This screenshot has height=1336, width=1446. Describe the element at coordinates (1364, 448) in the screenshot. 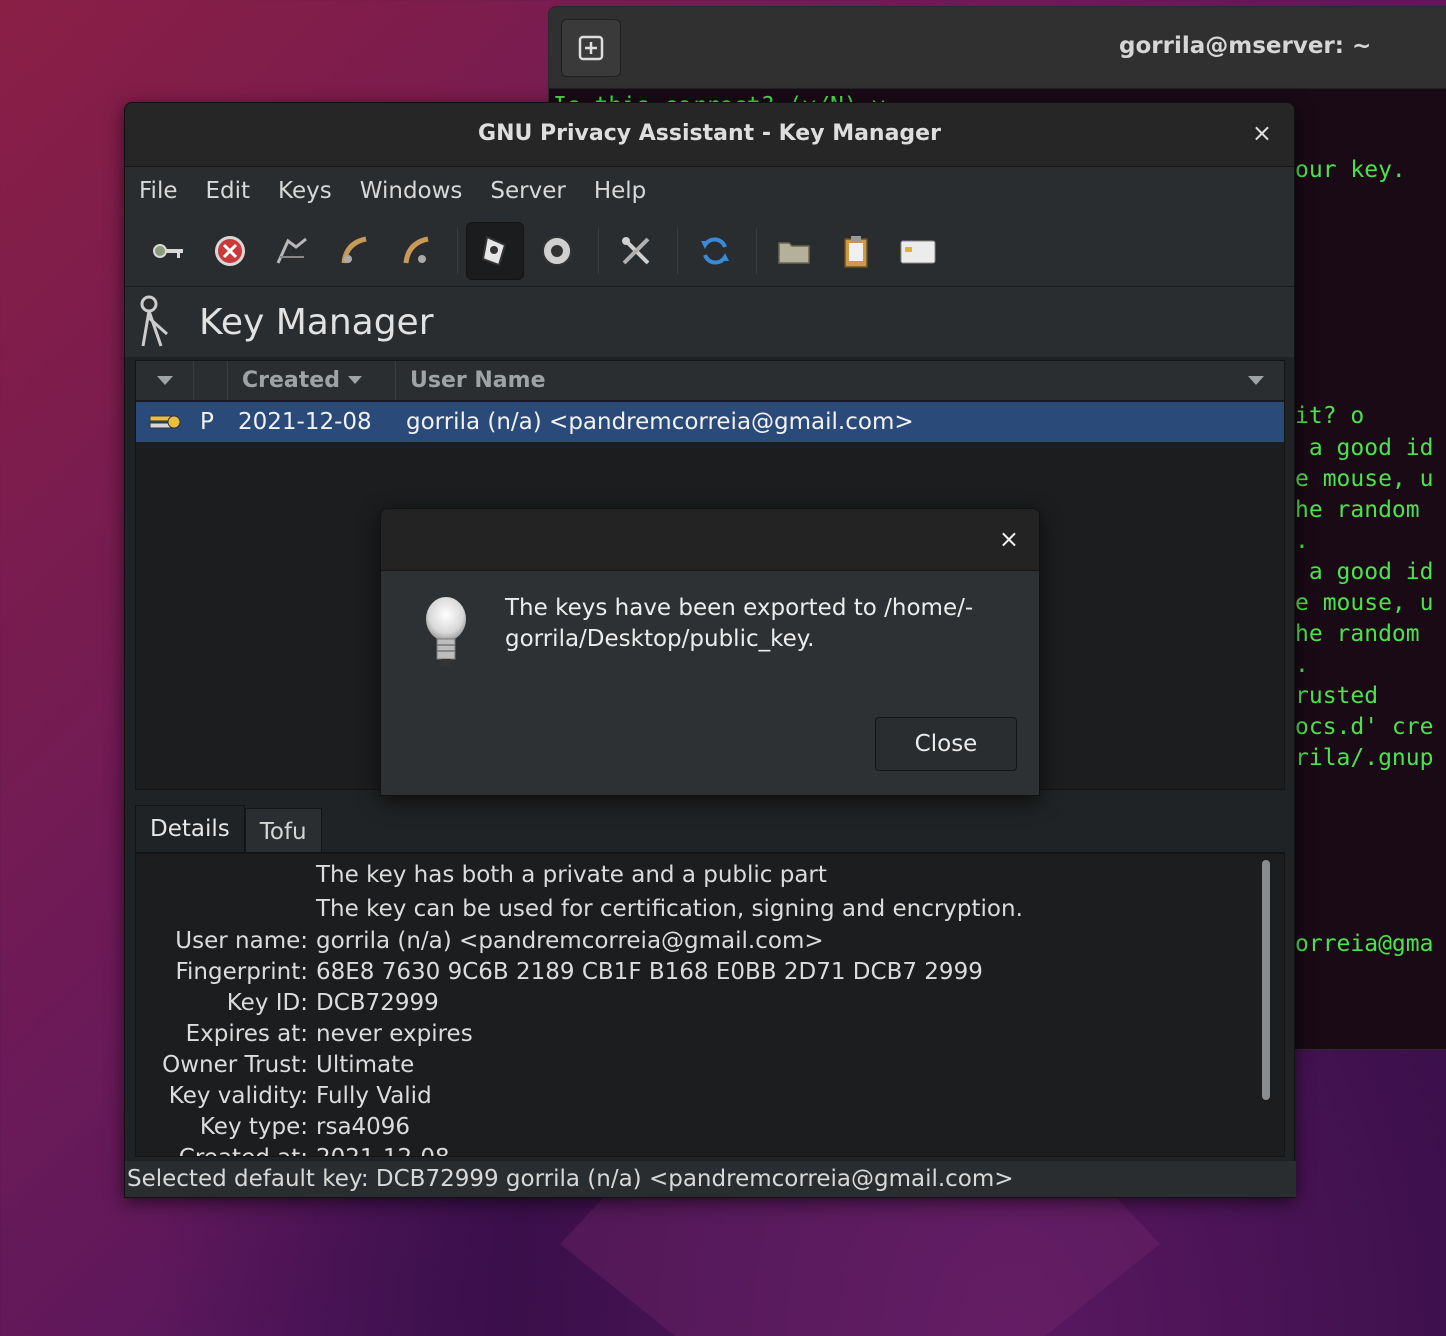

I see `terminal-line: a good id` at that location.